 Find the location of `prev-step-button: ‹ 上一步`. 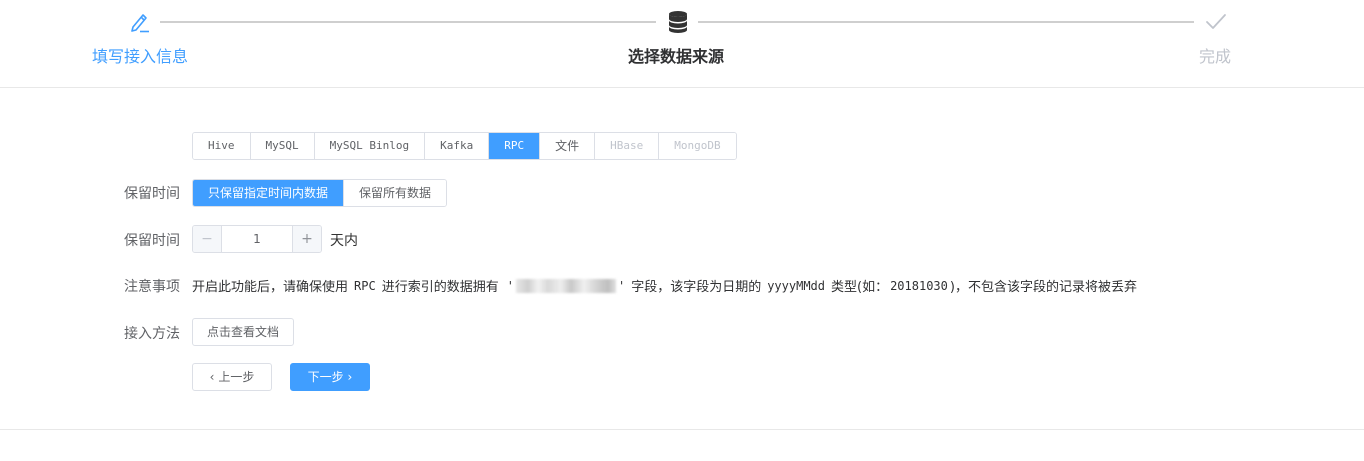

prev-step-button: ‹ 上一步 is located at coordinates (232, 377).